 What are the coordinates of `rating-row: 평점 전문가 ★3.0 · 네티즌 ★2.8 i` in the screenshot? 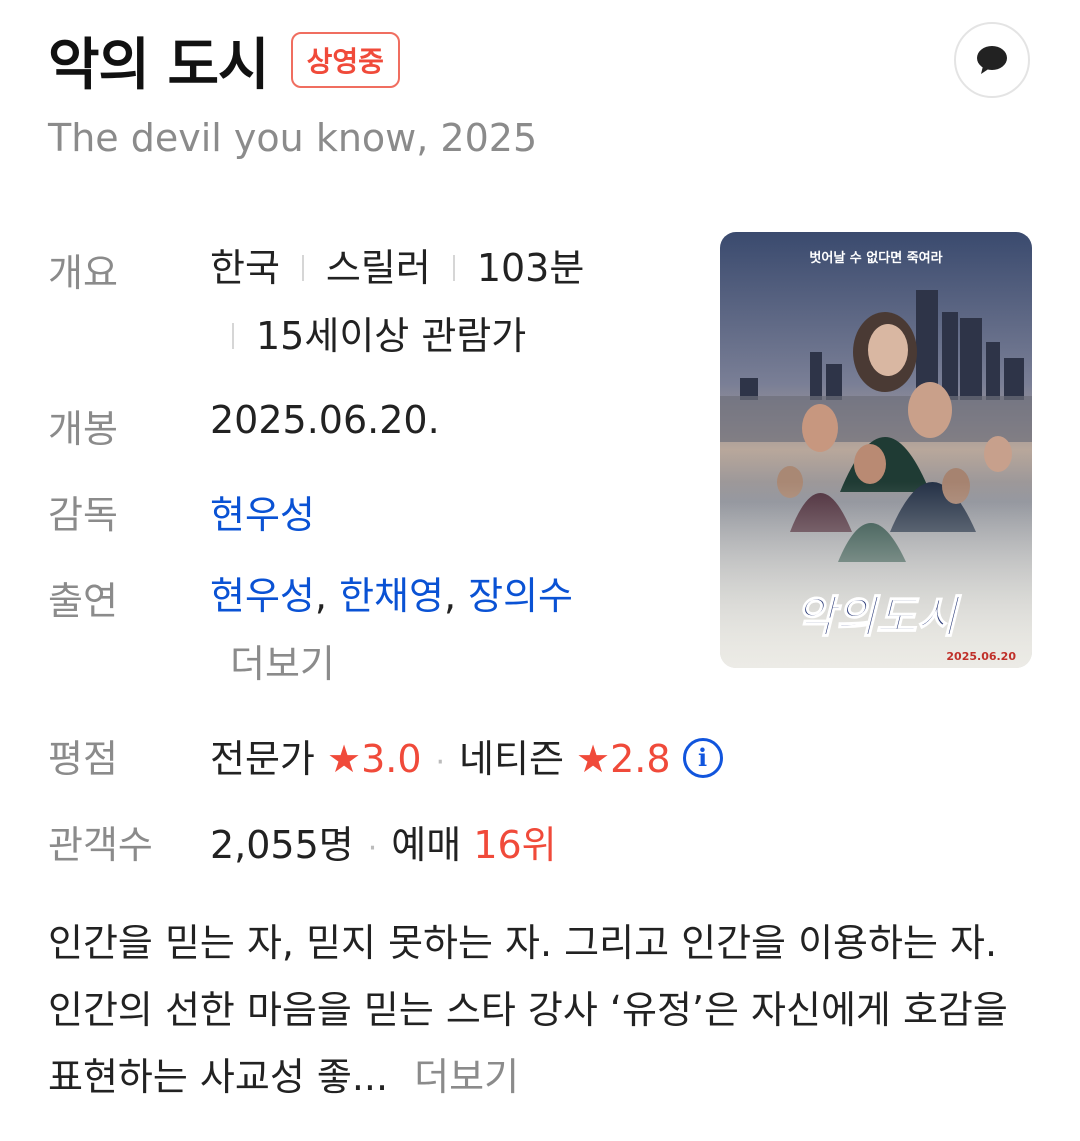 It's located at (385, 755).